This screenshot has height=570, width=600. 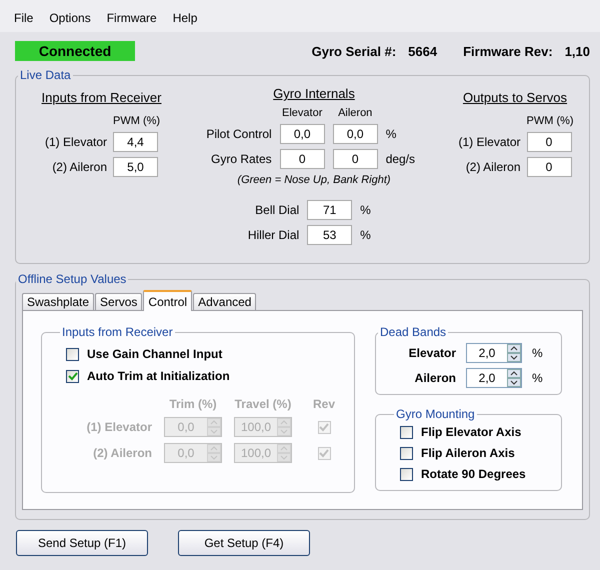 I want to click on value-field: 71, so click(x=329, y=210).